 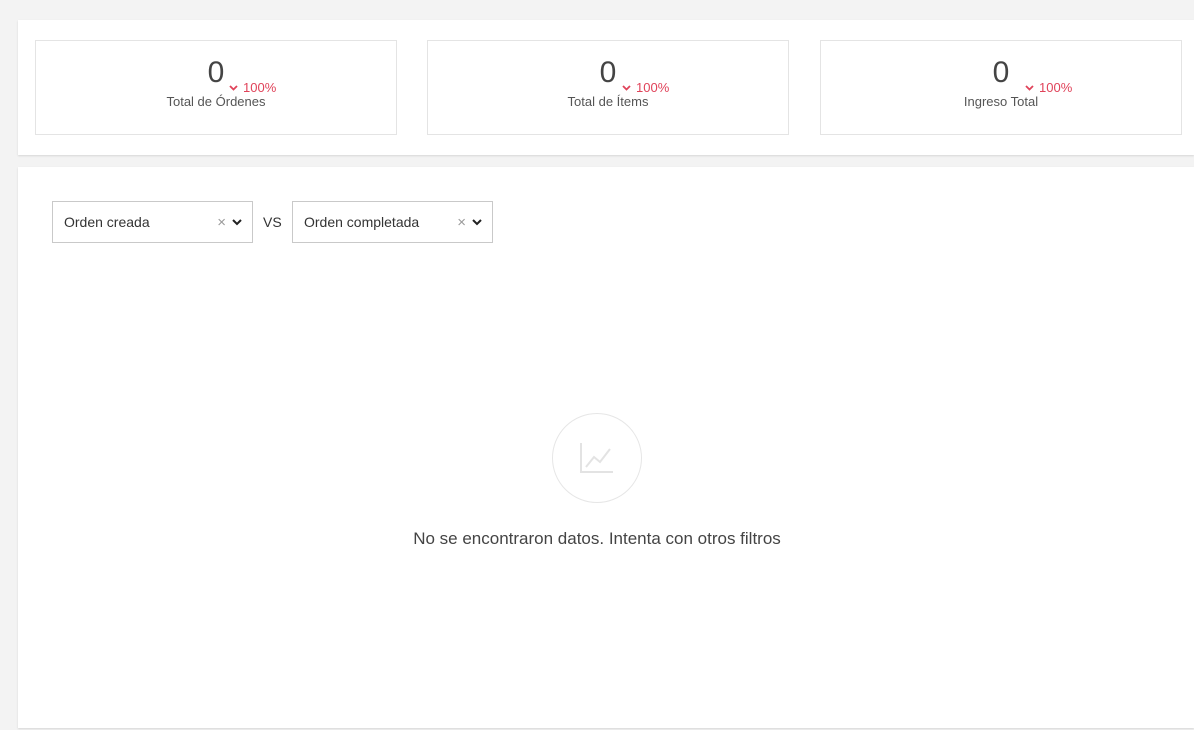 I want to click on stat-card-total-items: 0 Total de Ítems 100%, so click(x=608, y=87).